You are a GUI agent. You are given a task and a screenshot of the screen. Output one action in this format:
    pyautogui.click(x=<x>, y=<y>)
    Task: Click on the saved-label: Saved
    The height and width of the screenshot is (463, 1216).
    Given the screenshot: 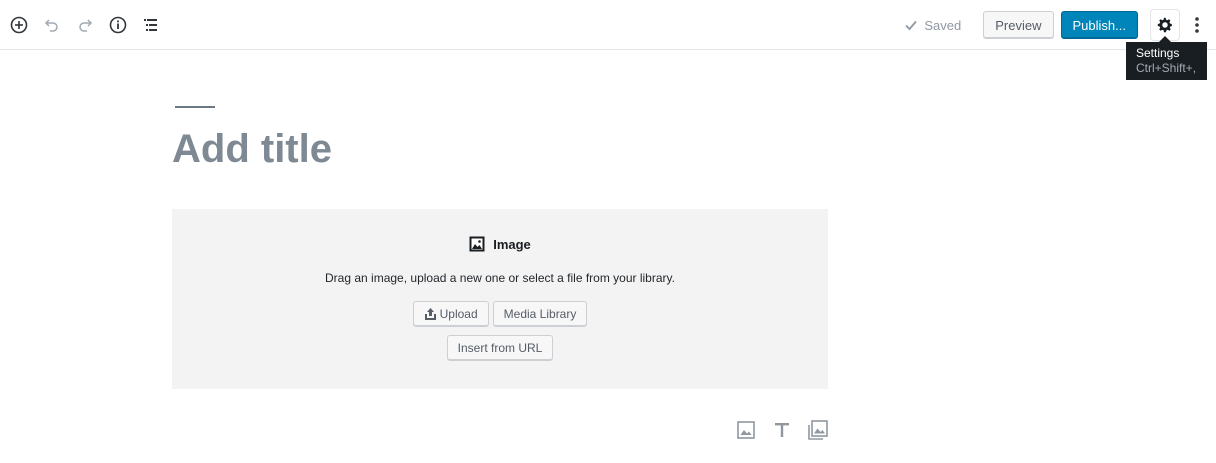 What is the action you would take?
    pyautogui.click(x=943, y=25)
    